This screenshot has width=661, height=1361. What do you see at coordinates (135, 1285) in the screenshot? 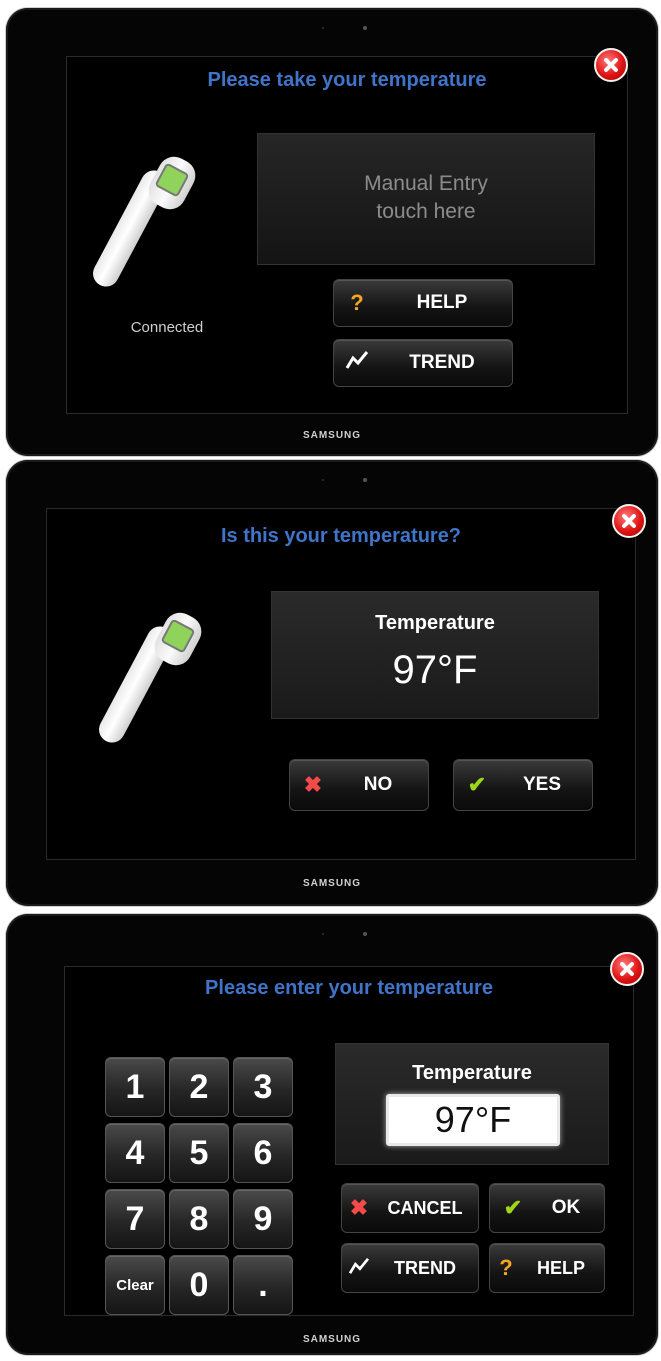
I see `key-clear: Clear` at bounding box center [135, 1285].